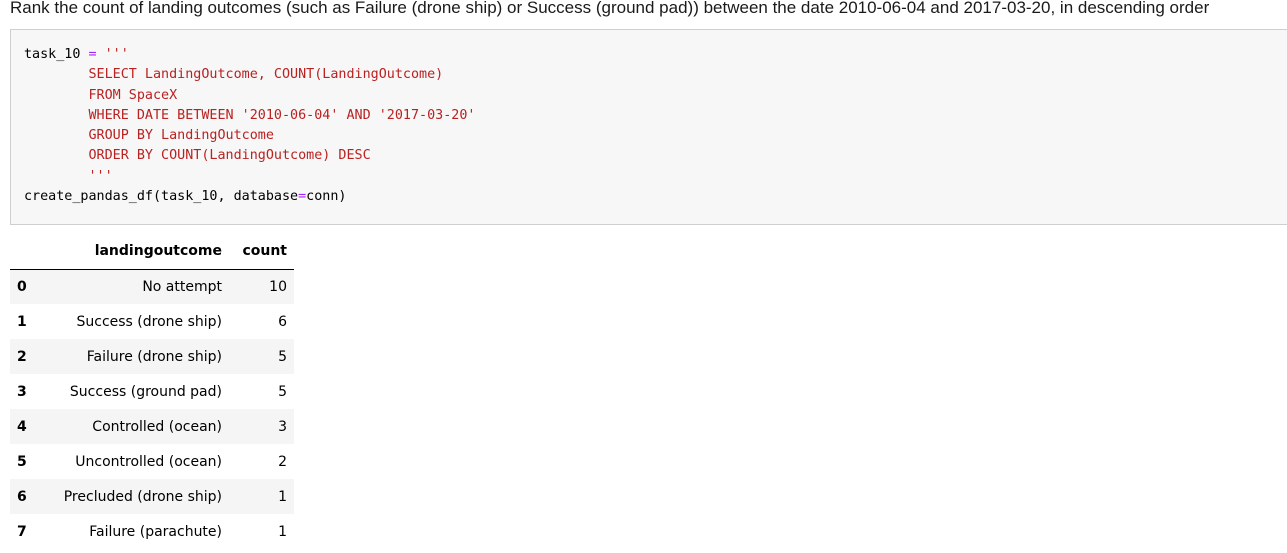 The image size is (1287, 553). What do you see at coordinates (142, 496) in the screenshot?
I see `cell-landingoutcome: Precluded (drone ship)` at bounding box center [142, 496].